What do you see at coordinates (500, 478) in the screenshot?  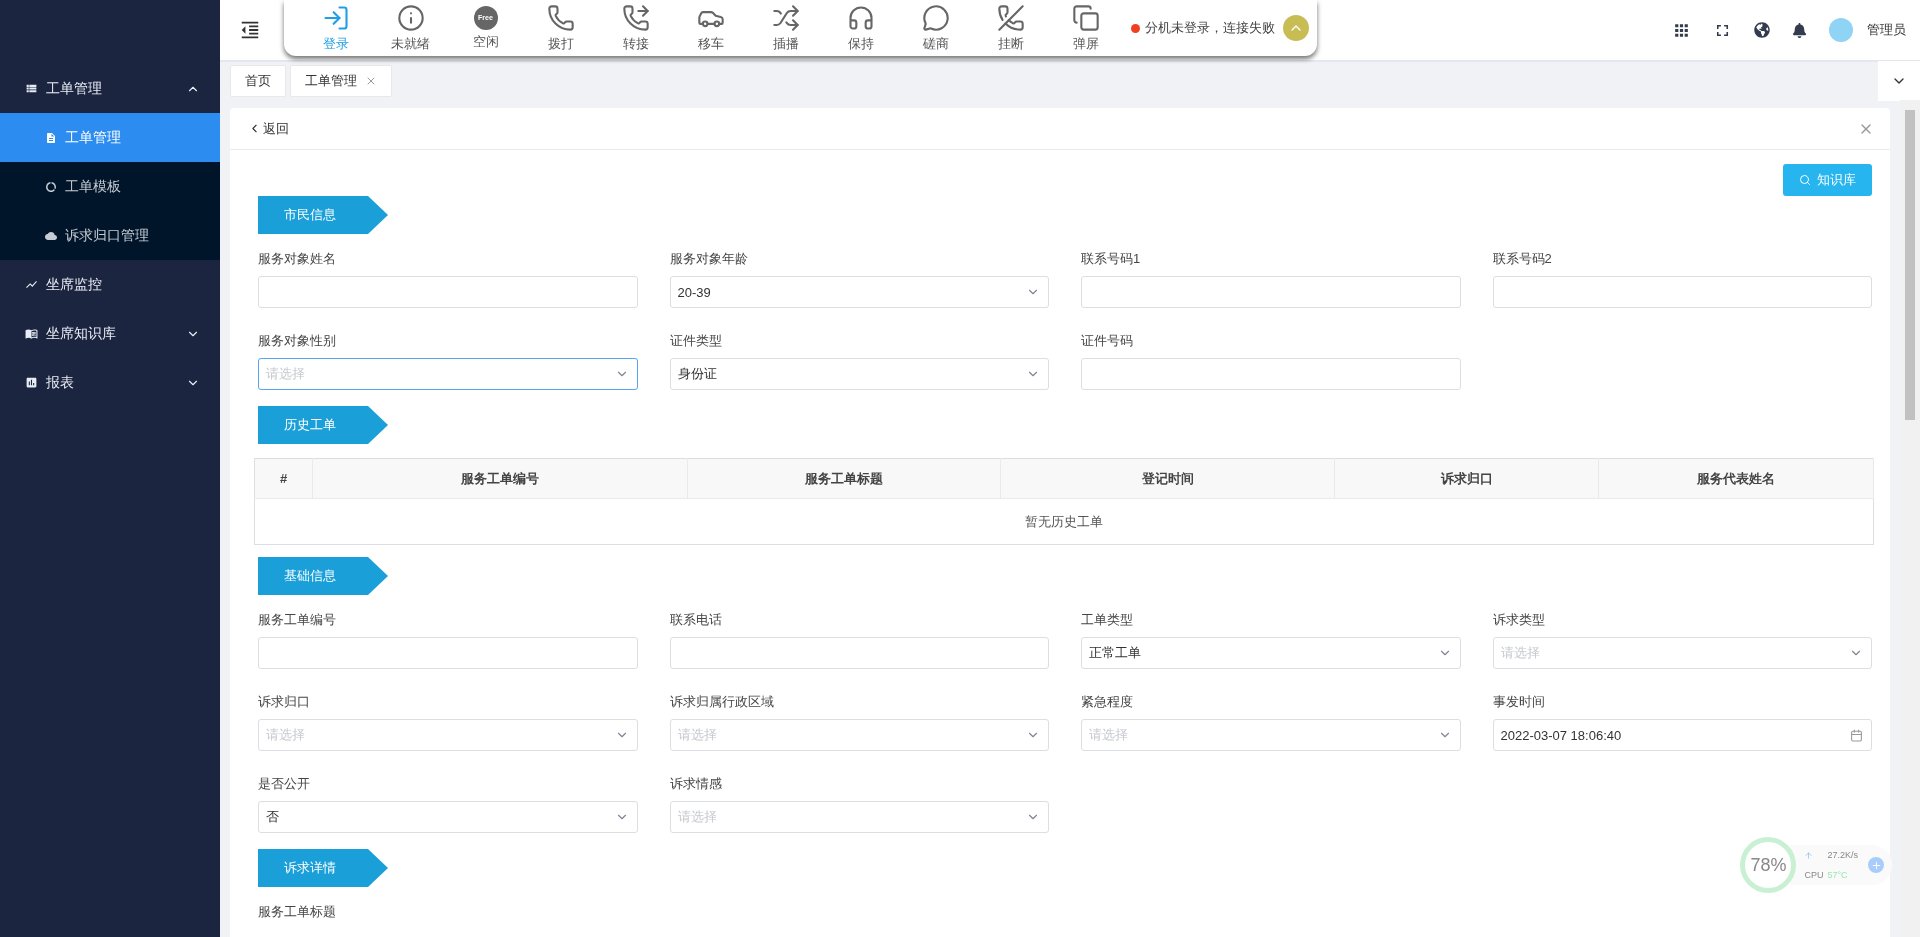 I see `column-header: 服务工单编号` at bounding box center [500, 478].